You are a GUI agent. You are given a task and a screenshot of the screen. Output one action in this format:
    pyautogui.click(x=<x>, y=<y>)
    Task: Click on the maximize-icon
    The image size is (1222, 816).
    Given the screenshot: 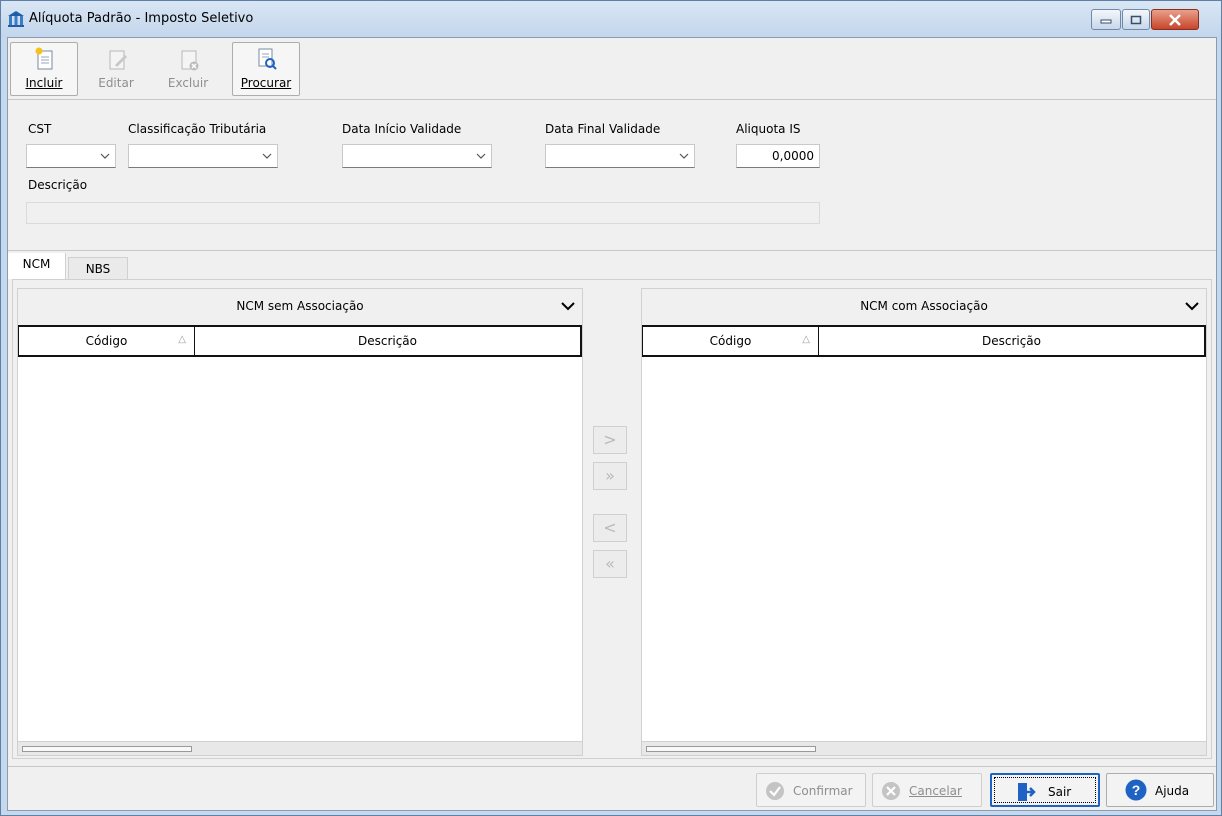 What is the action you would take?
    pyautogui.click(x=1136, y=19)
    